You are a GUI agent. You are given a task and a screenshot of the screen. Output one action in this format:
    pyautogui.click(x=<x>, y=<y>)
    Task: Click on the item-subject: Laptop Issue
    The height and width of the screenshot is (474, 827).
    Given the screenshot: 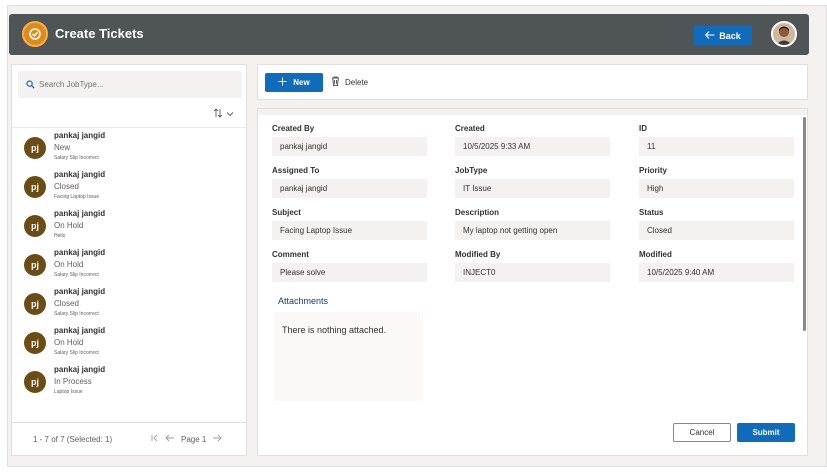 What is the action you would take?
    pyautogui.click(x=68, y=392)
    